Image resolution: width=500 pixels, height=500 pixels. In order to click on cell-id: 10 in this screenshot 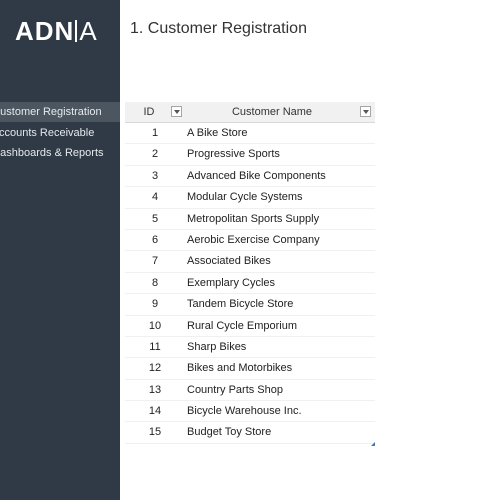, I will do `click(155, 325)`.